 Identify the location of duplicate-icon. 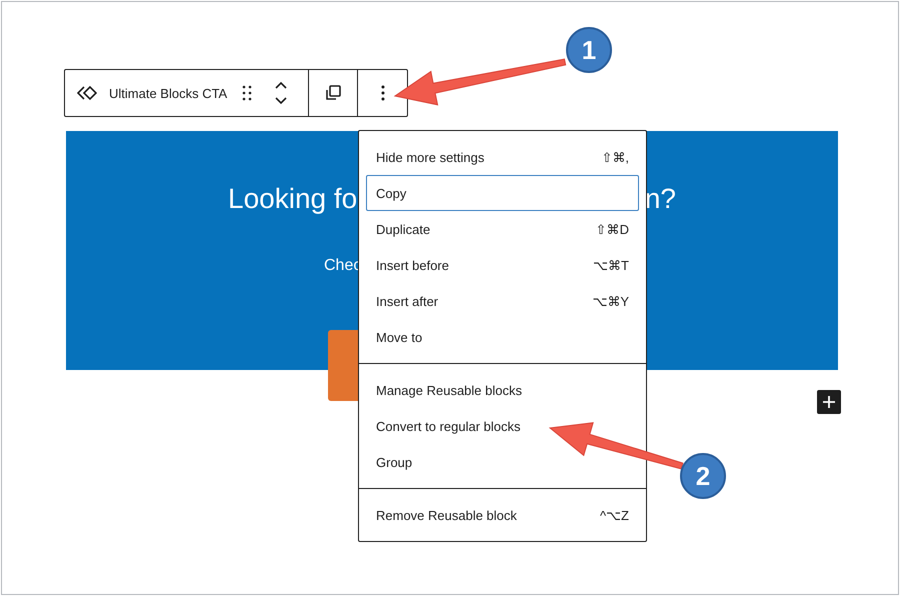
(333, 93).